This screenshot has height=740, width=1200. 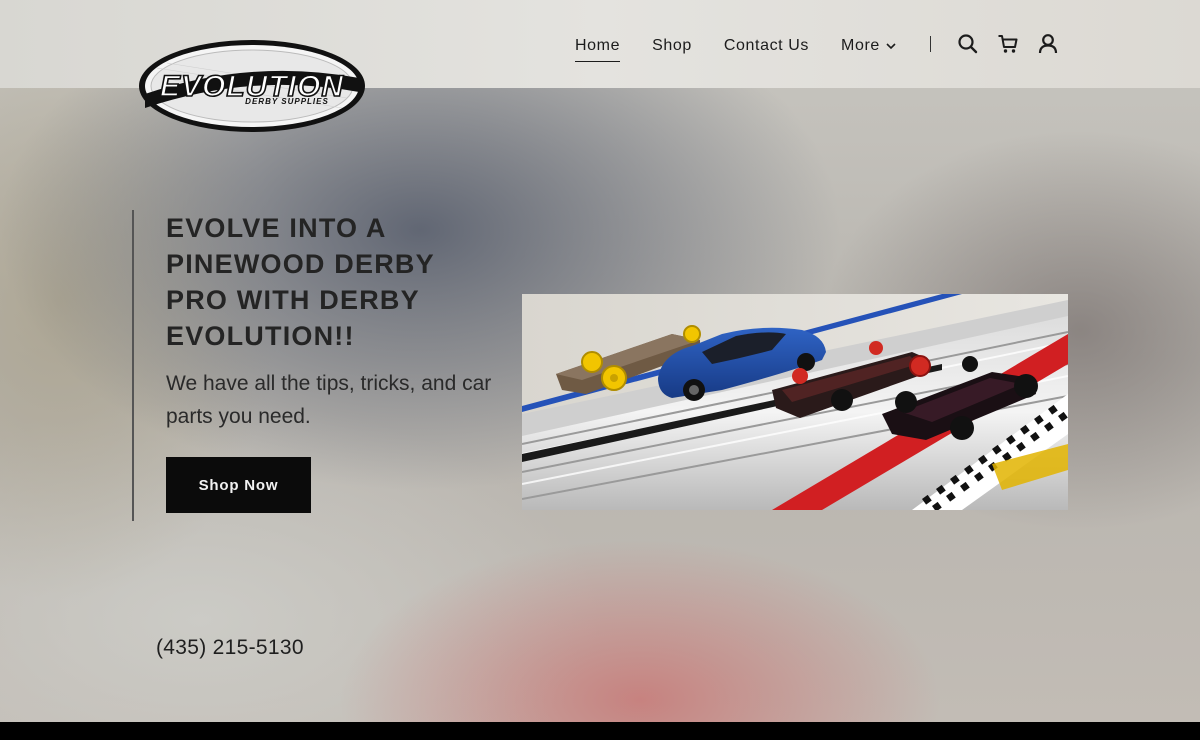 What do you see at coordinates (795, 402) in the screenshot?
I see `hero-image` at bounding box center [795, 402].